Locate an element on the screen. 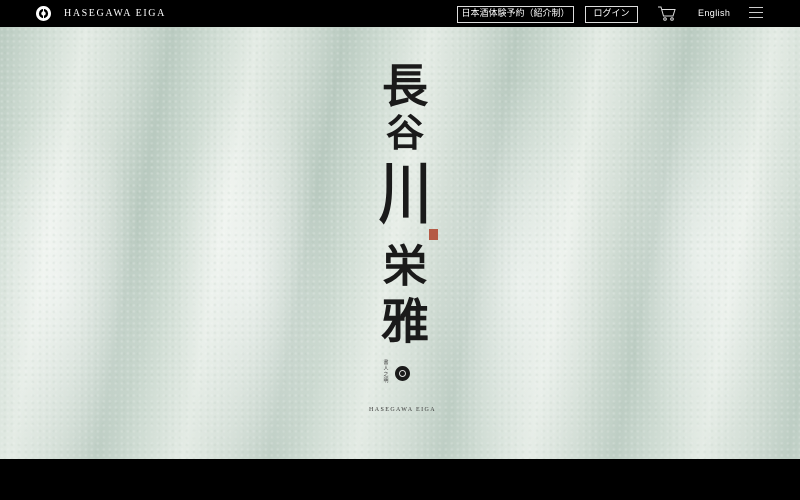 The height and width of the screenshot is (500, 800). brand-emblem-icon is located at coordinates (43, 13).